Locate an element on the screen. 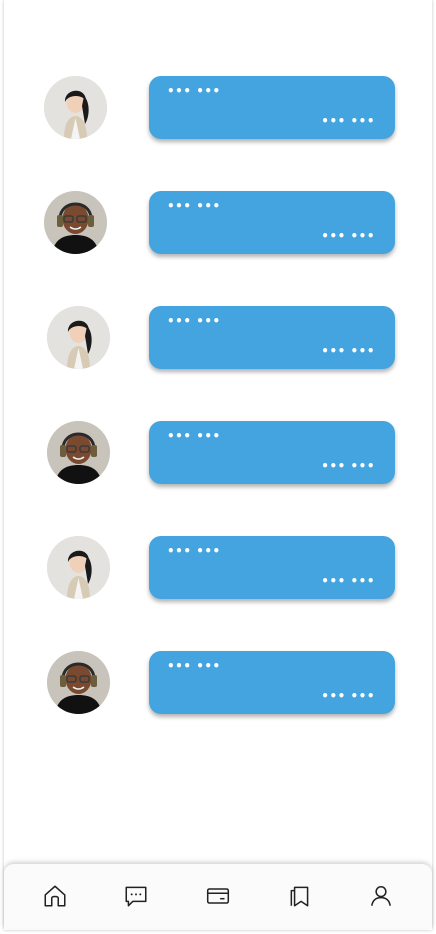 This screenshot has width=436, height=934. nav-home-button is located at coordinates (55, 896).